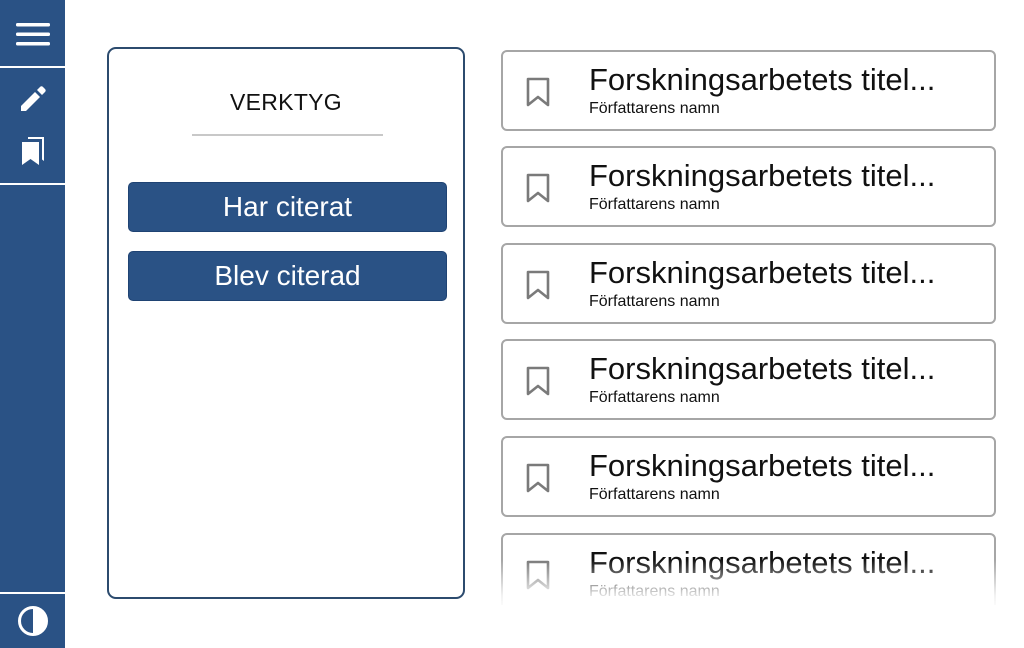  I want to click on has-cited-button: Har citerat, so click(287, 207).